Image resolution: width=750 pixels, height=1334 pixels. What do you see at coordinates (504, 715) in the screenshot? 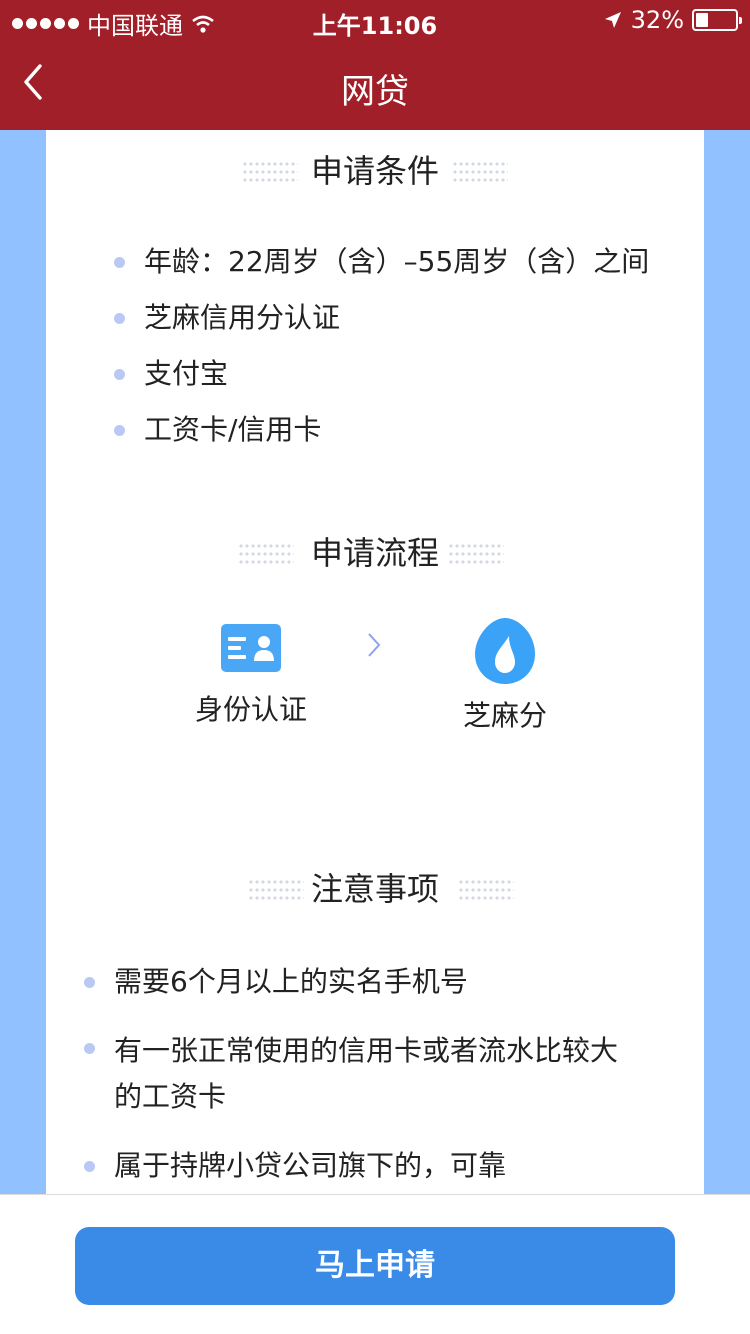
I see `step-label: 芝麻分` at bounding box center [504, 715].